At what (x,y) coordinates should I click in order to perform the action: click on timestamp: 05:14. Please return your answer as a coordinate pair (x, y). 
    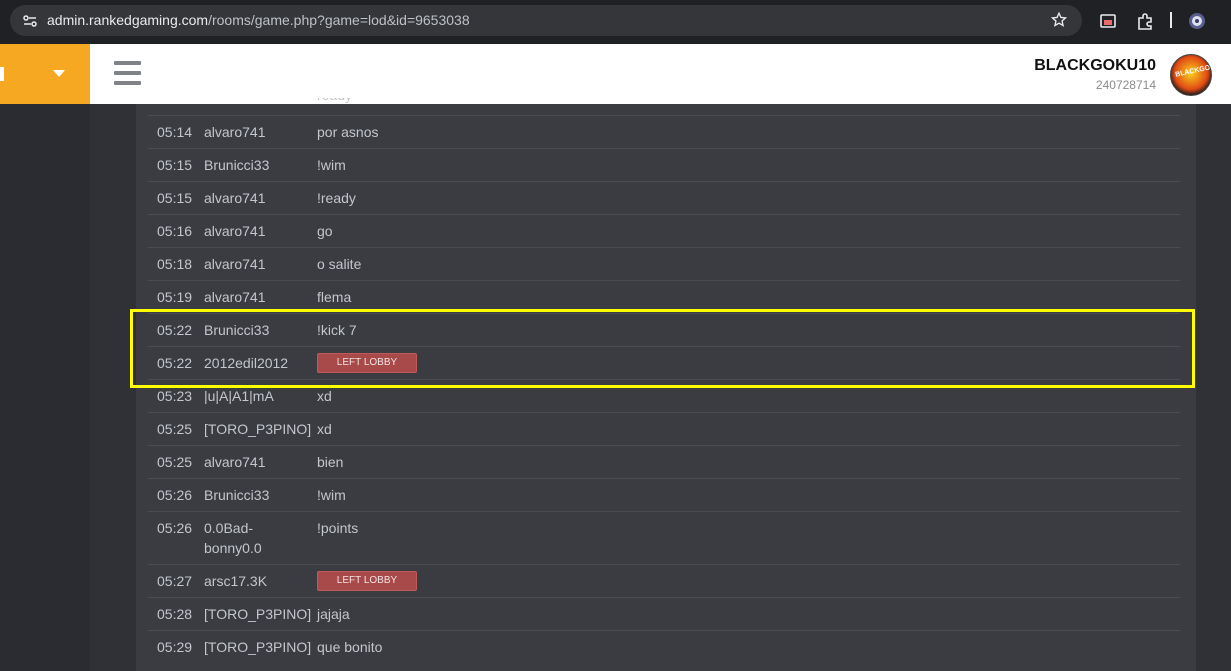
    Looking at the image, I should click on (175, 132).